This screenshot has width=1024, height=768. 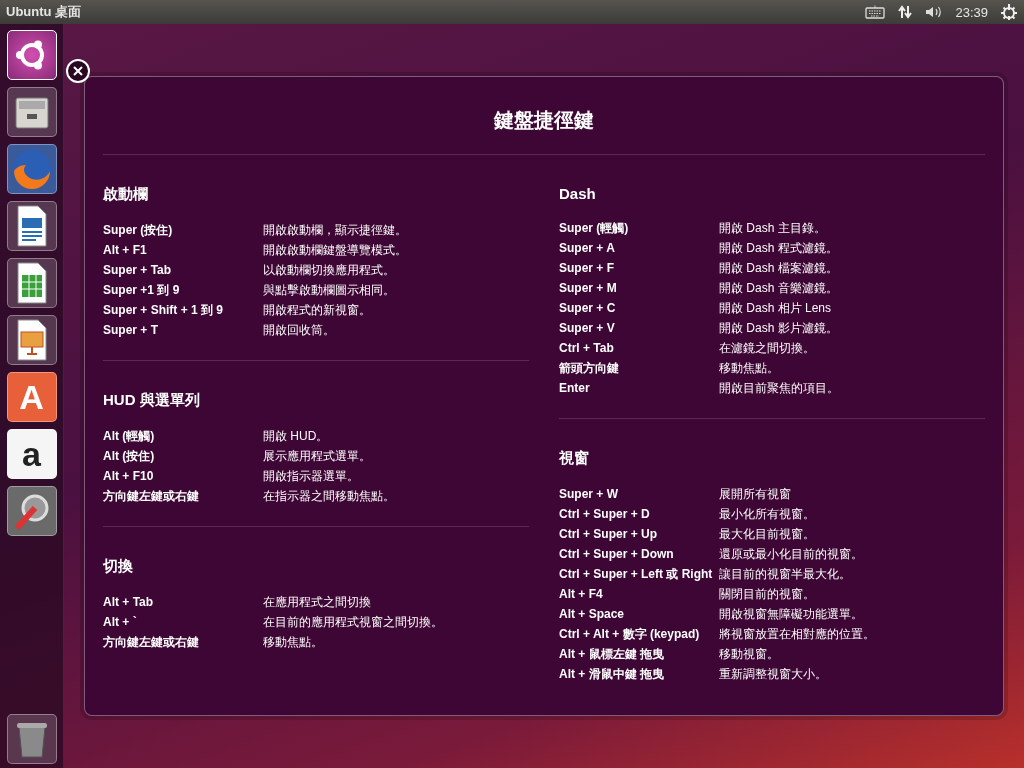 What do you see at coordinates (31, 454) in the screenshot?
I see `letter-tile-icon: a` at bounding box center [31, 454].